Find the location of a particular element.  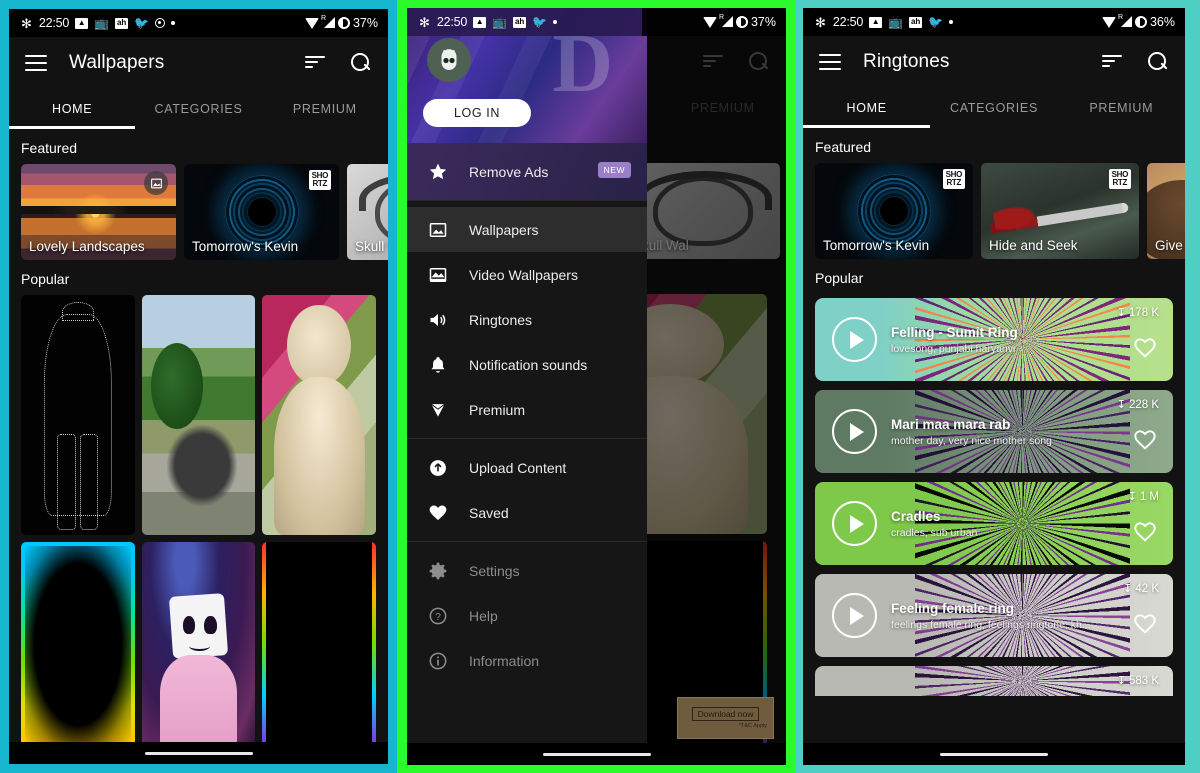

ringtone-card: ↧ 583 K is located at coordinates (994, 681).